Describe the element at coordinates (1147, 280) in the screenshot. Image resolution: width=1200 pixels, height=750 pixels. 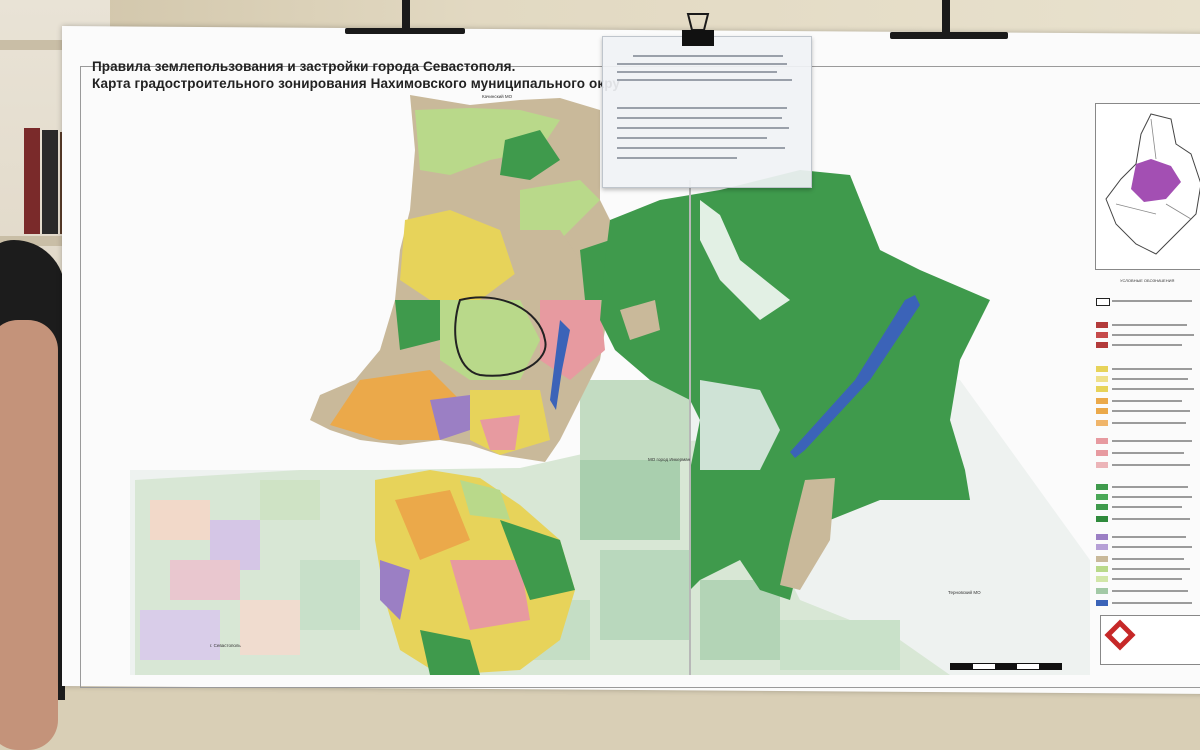
I see `legend-title: УСЛОВНЫЕ ОБОЗНАЧЕНИЯ` at that location.